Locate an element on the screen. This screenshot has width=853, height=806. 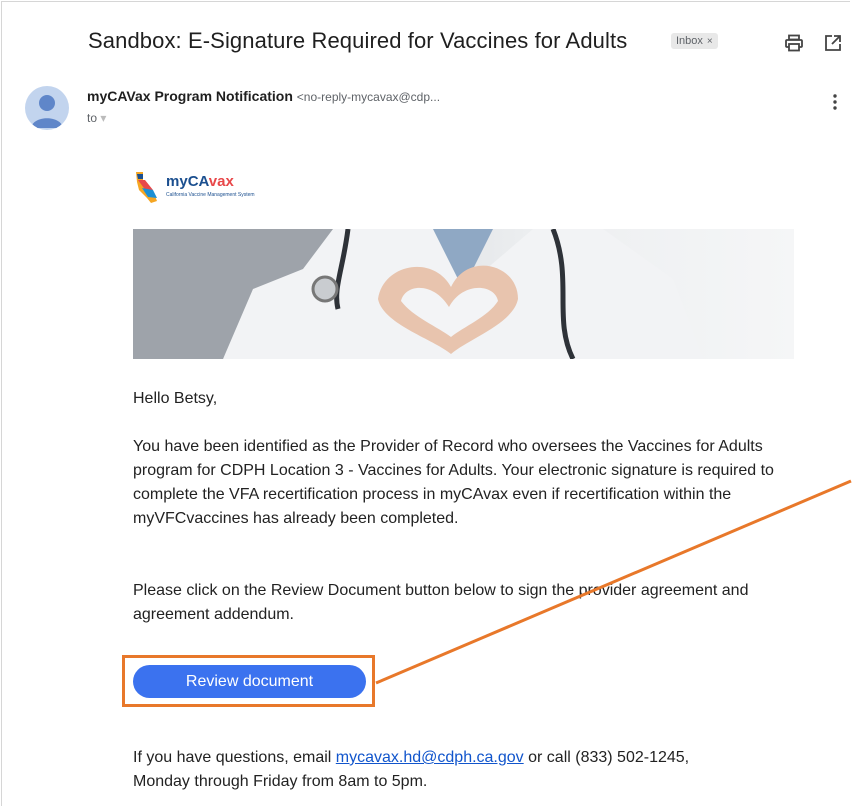
review-document-button: Review document is located at coordinates (249, 681).